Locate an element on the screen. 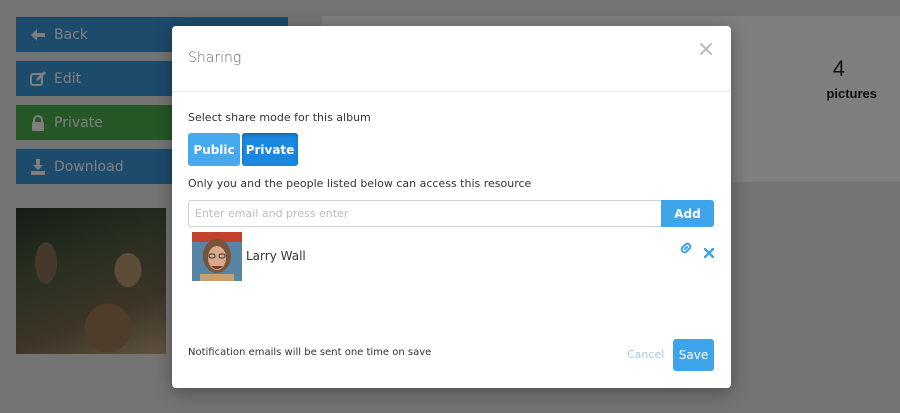 This screenshot has width=900, height=413. add-button: Add is located at coordinates (687, 213).